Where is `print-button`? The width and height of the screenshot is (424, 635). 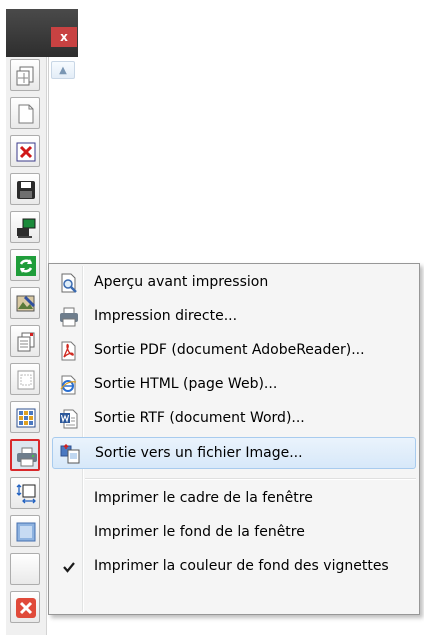
print-button is located at coordinates (25, 455).